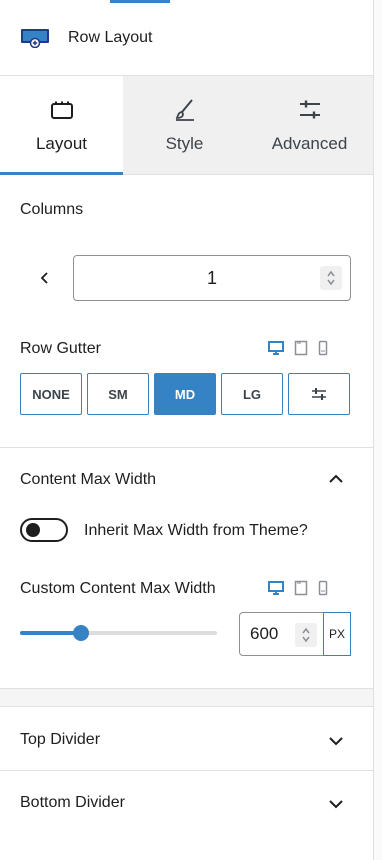 This screenshot has width=382, height=860. I want to click on tab-bar: Layout Style Advanced, so click(186, 125).